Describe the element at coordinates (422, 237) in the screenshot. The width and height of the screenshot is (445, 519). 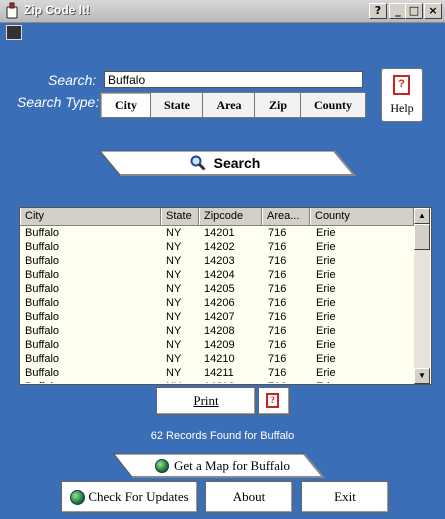
I see `scroll-thumb` at that location.